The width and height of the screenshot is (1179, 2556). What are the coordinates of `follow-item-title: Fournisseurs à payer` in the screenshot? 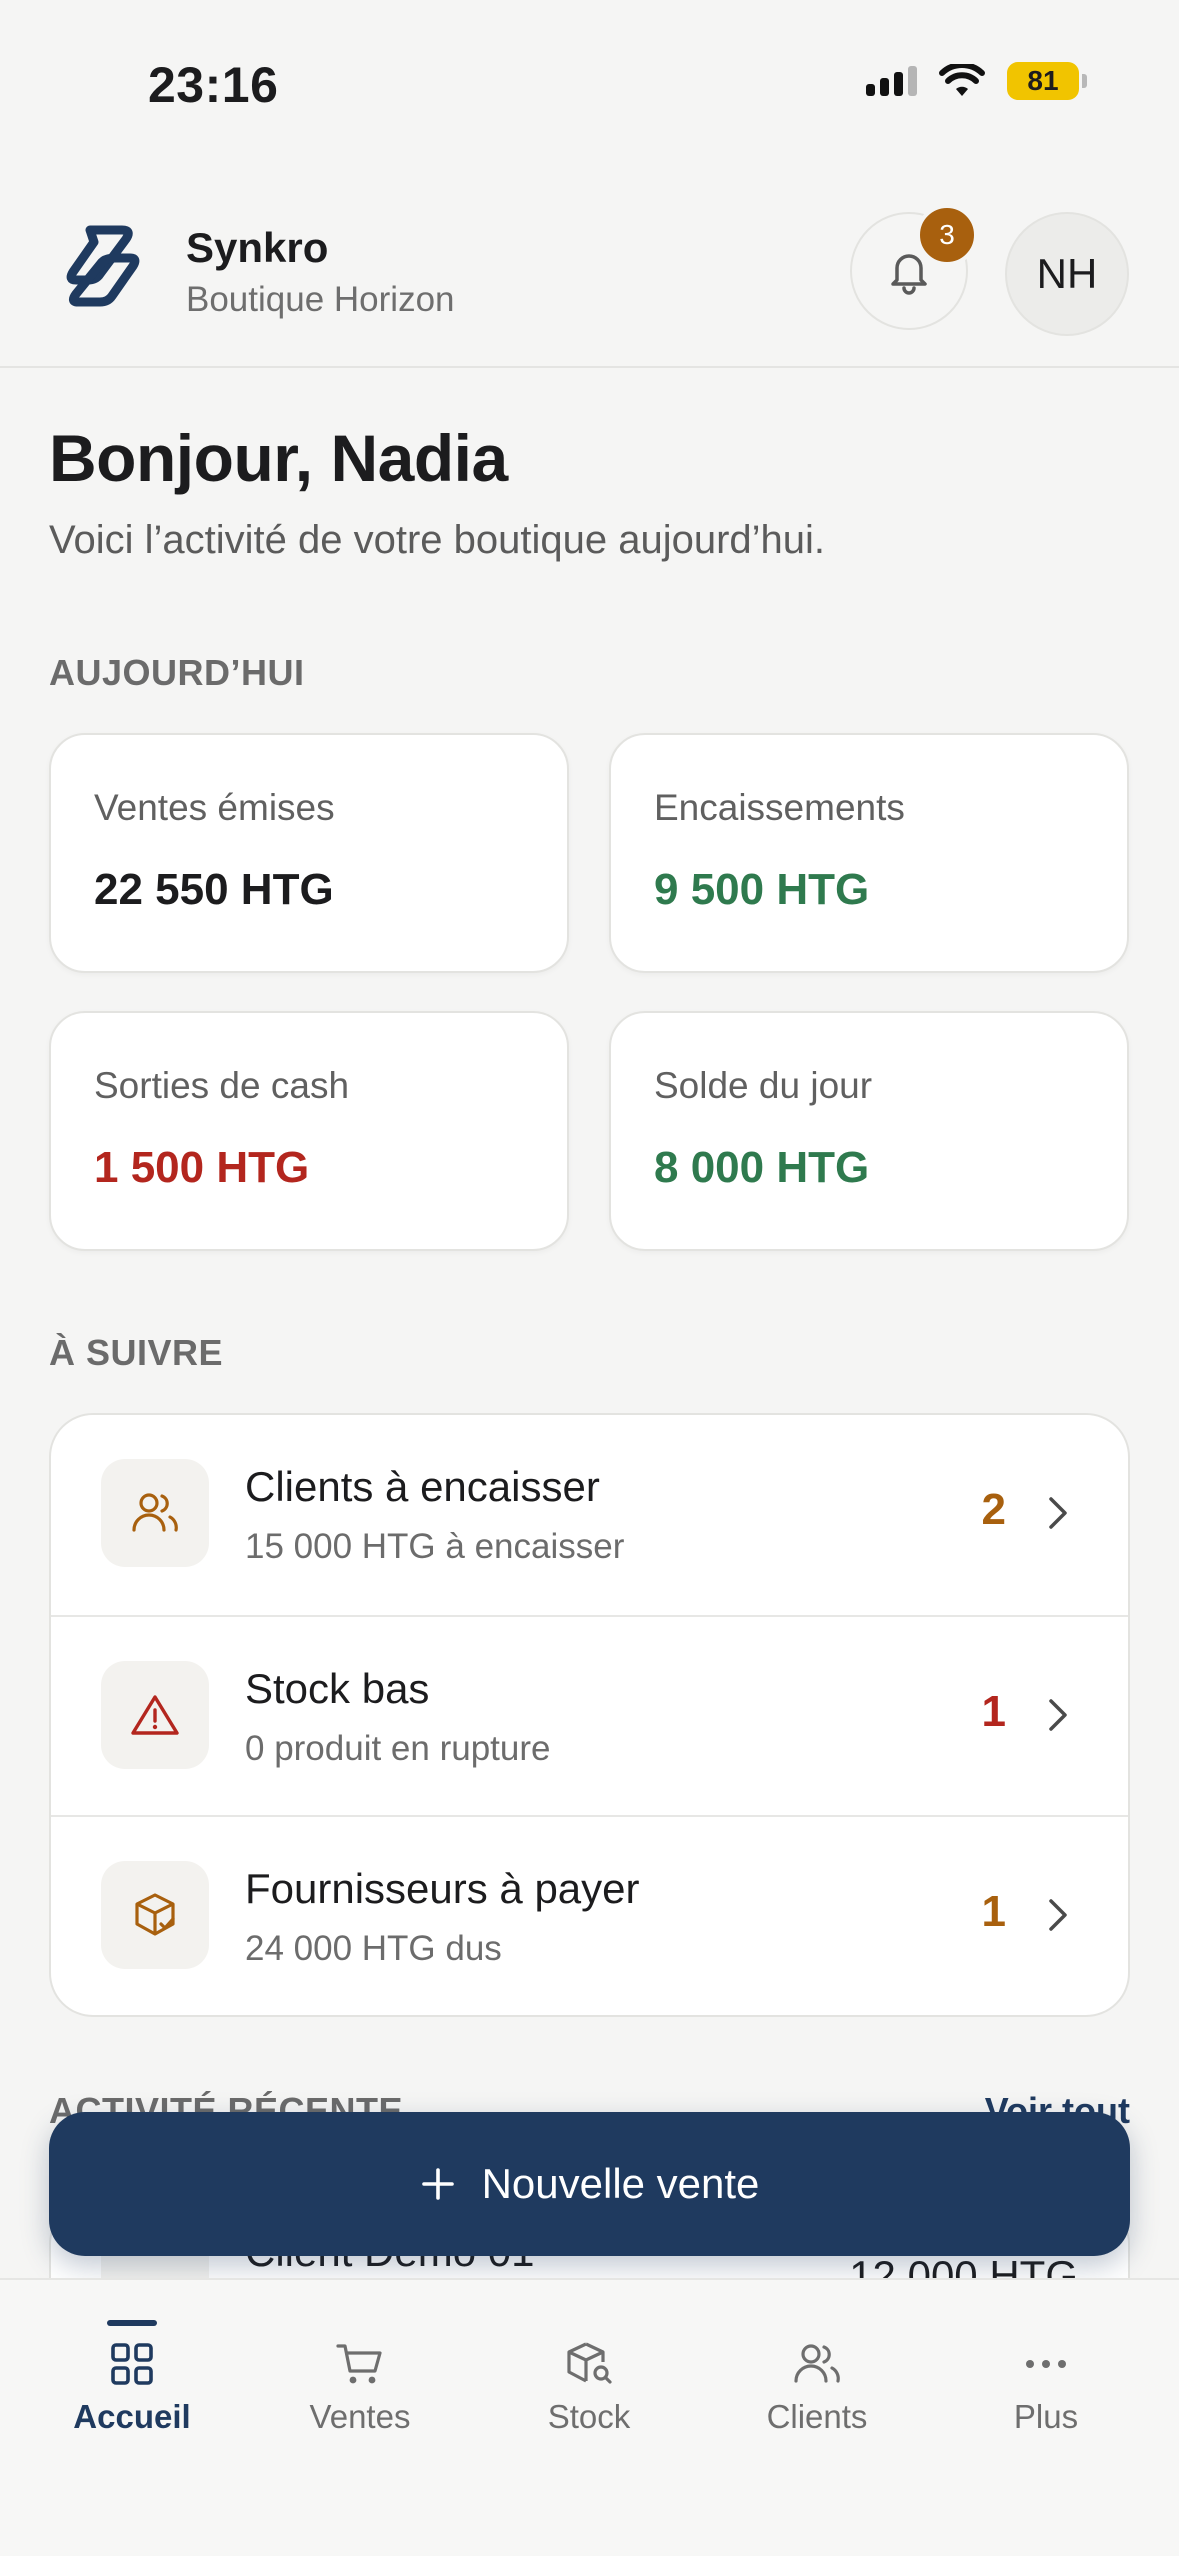 It's located at (442, 1888).